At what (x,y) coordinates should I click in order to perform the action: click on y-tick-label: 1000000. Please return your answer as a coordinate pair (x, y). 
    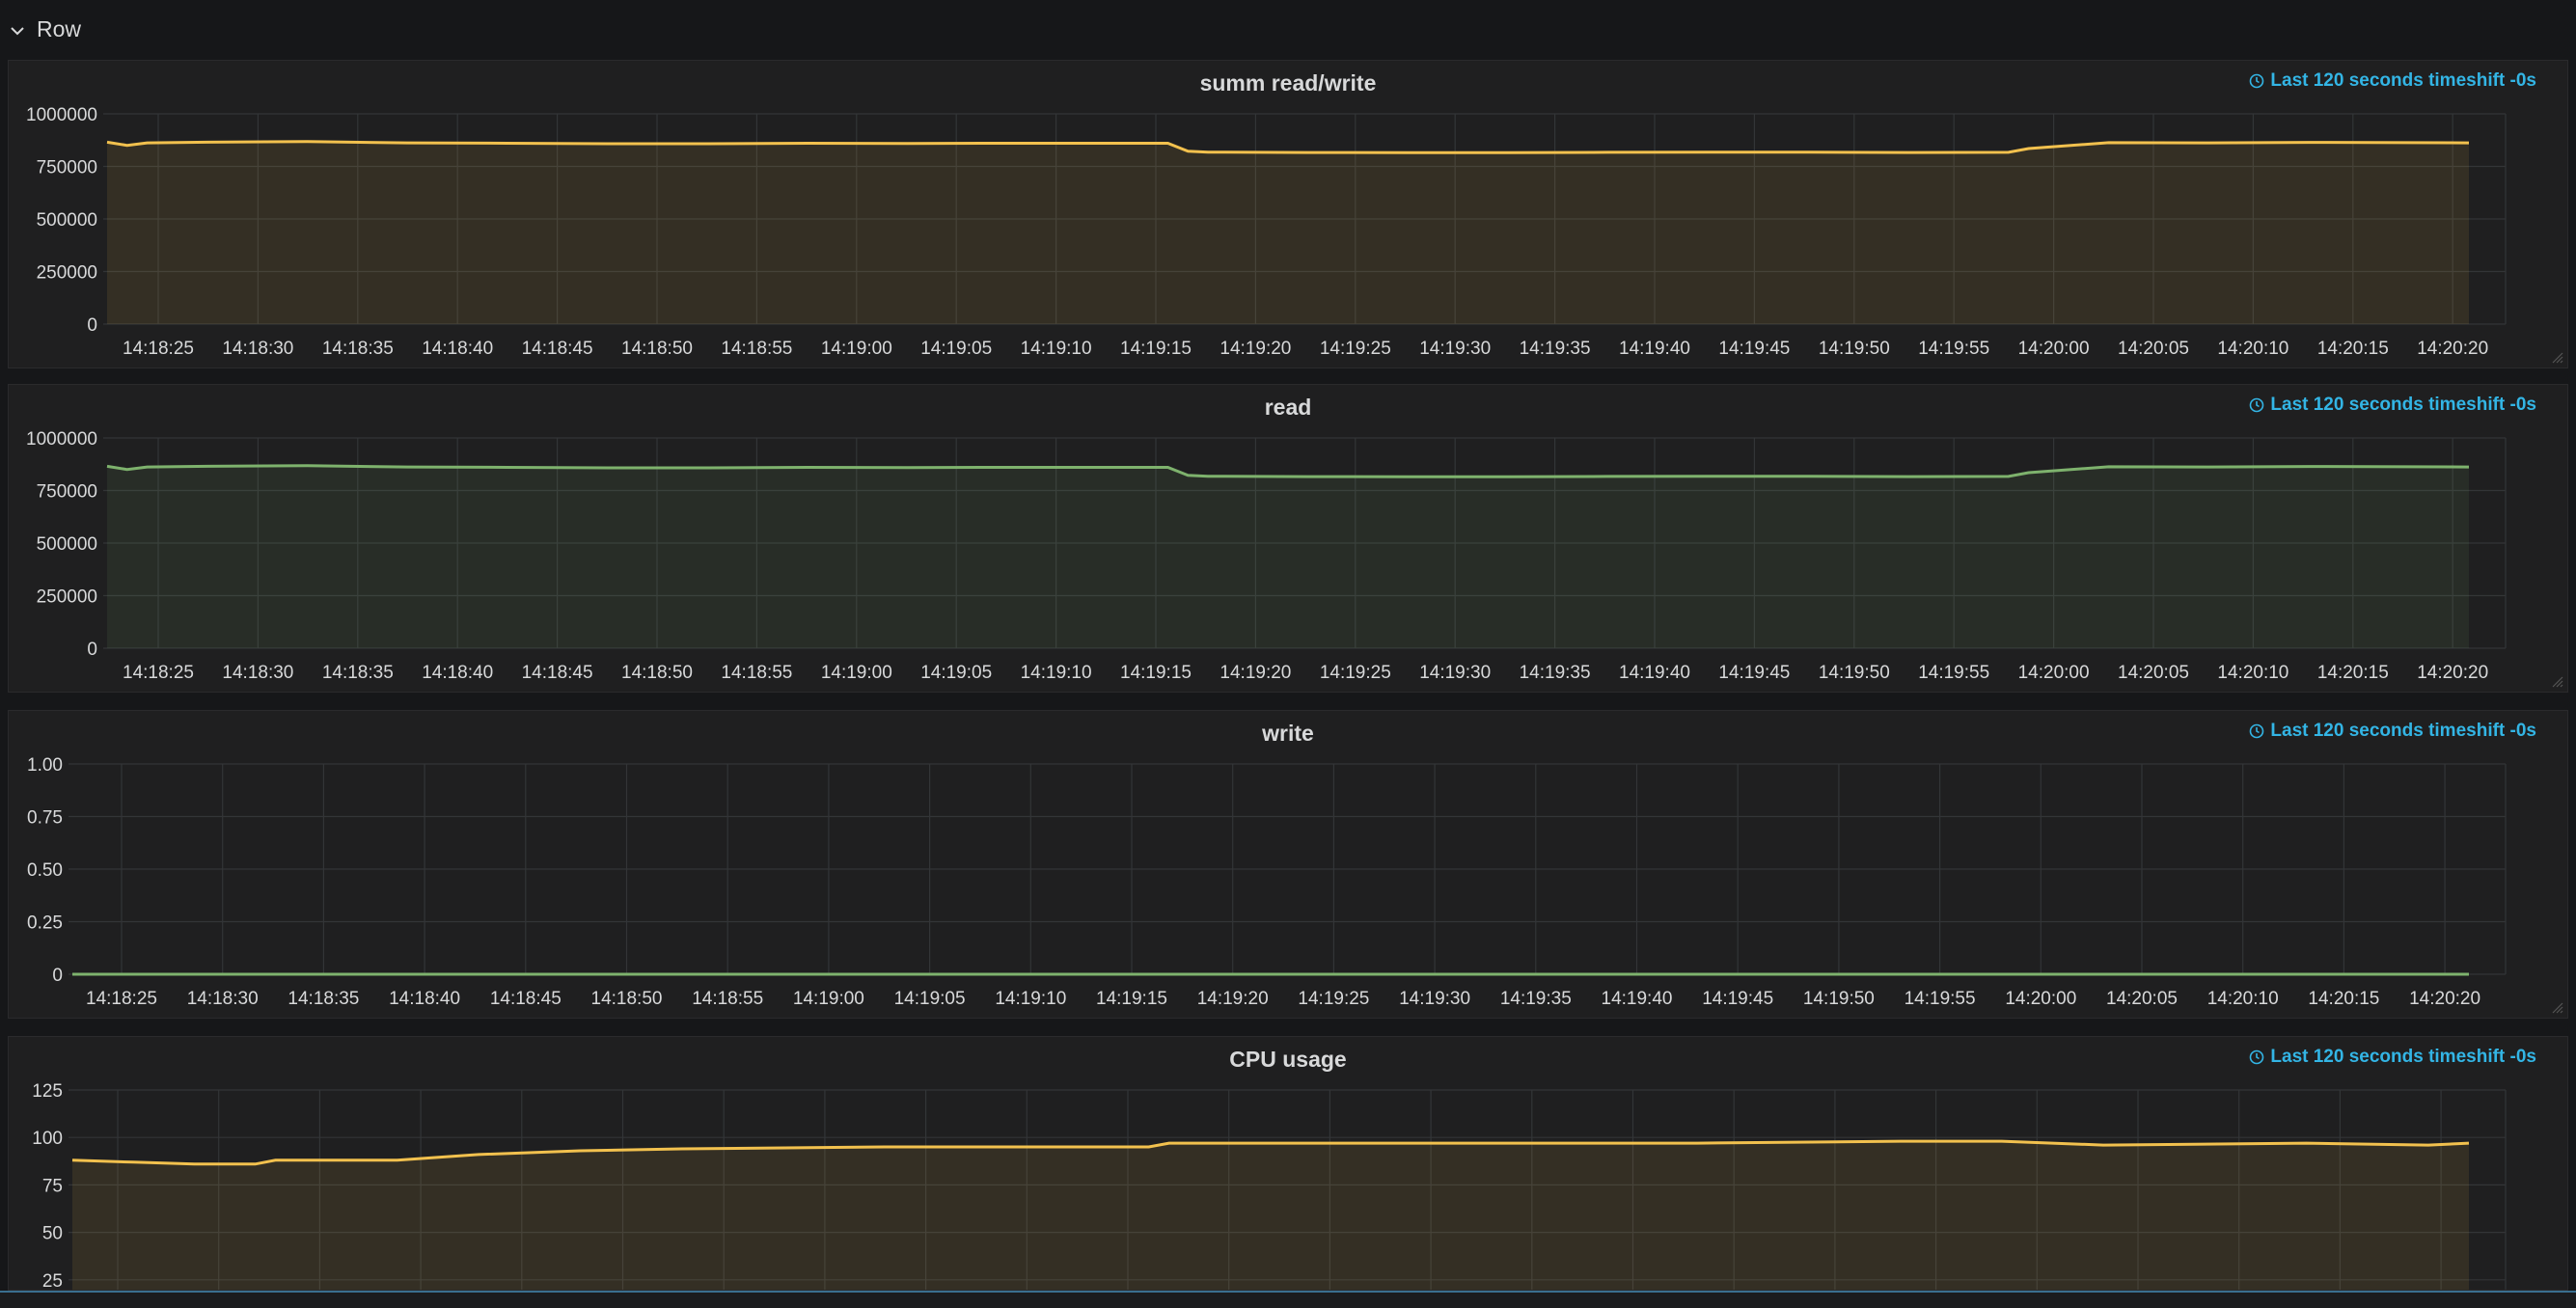
    Looking at the image, I should click on (61, 115).